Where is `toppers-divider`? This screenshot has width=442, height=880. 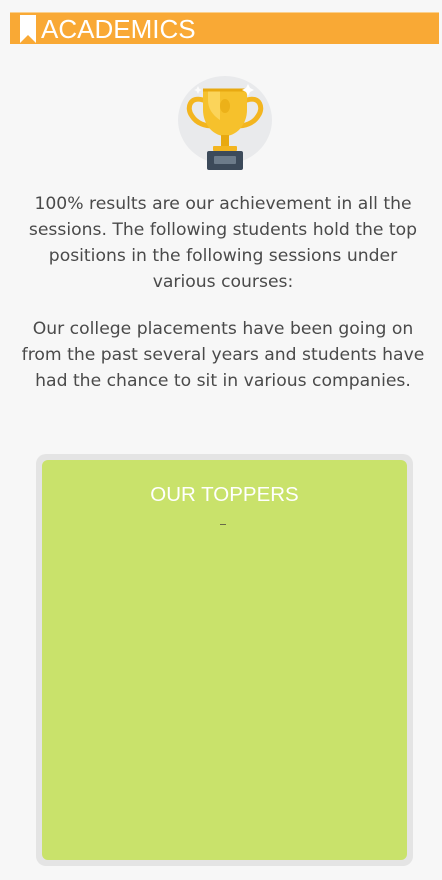
toppers-divider is located at coordinates (223, 524).